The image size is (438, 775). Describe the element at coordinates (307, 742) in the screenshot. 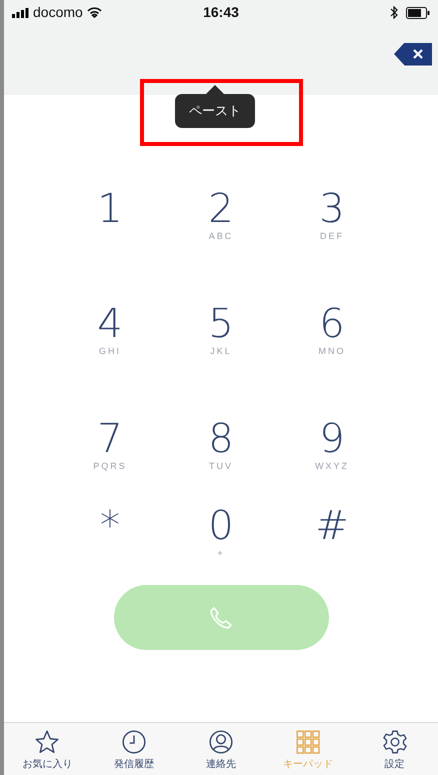

I see `keypad-icon` at that location.